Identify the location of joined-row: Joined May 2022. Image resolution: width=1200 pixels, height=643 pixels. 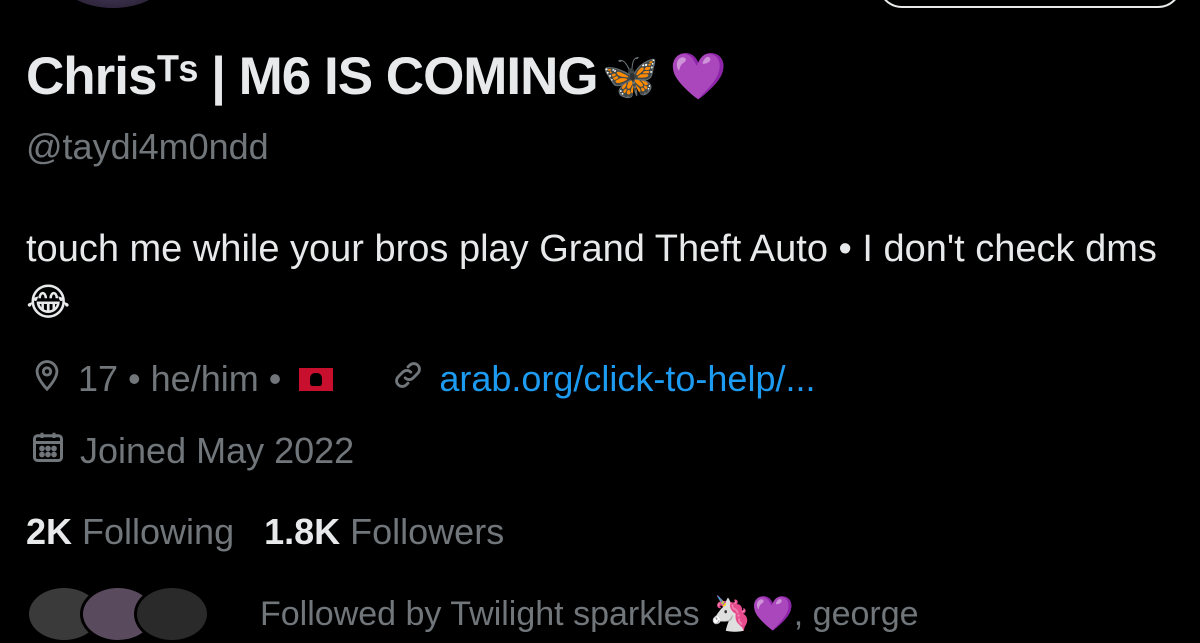
(192, 451).